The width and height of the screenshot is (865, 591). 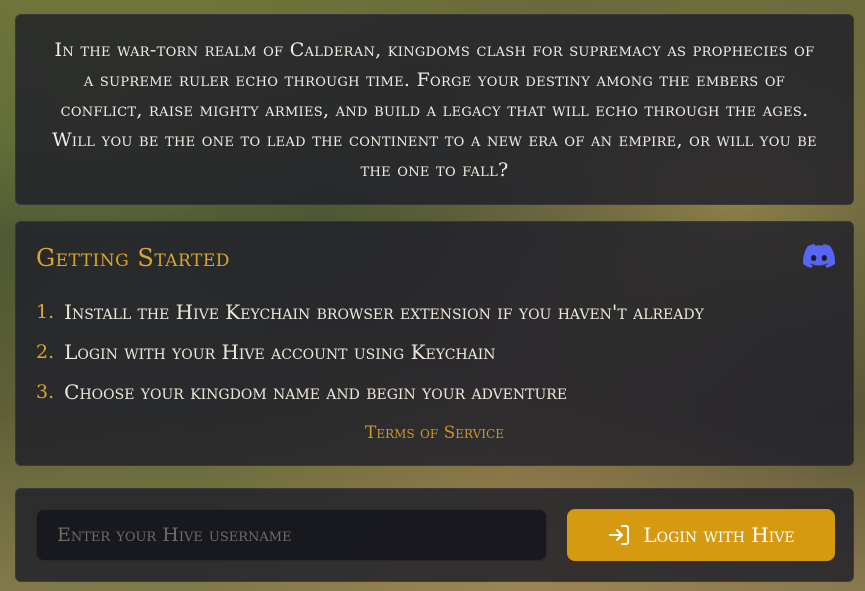 What do you see at coordinates (719, 535) in the screenshot?
I see `login-button-label: Login with Hive` at bounding box center [719, 535].